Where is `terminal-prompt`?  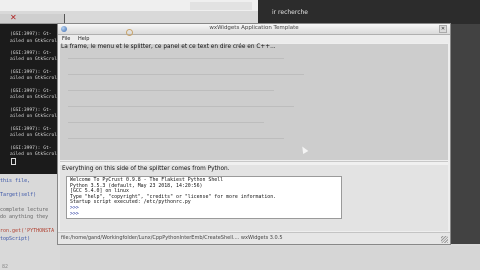 terminal-prompt is located at coordinates (37, 162).